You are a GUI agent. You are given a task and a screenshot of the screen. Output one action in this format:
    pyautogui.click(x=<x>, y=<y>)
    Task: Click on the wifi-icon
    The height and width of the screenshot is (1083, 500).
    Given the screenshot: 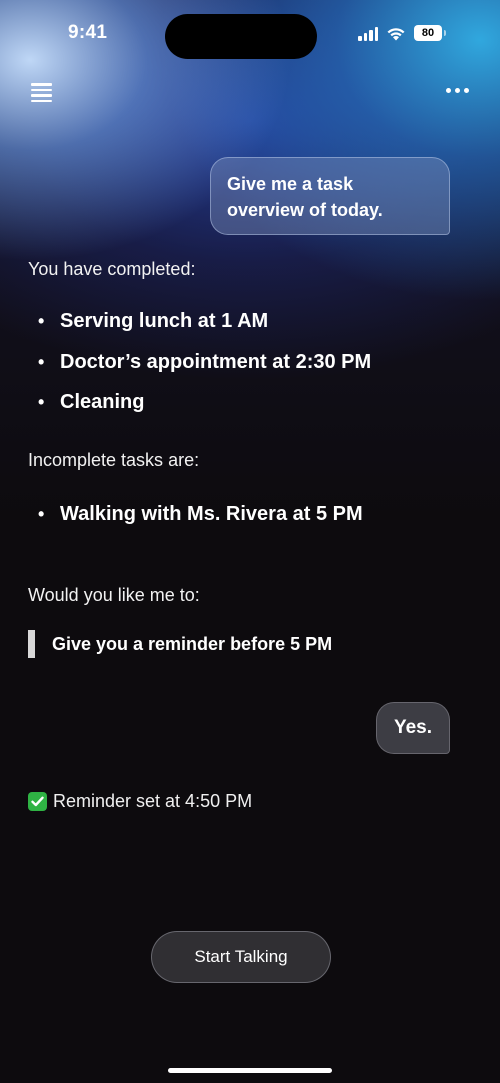 What is the action you would take?
    pyautogui.click(x=396, y=33)
    